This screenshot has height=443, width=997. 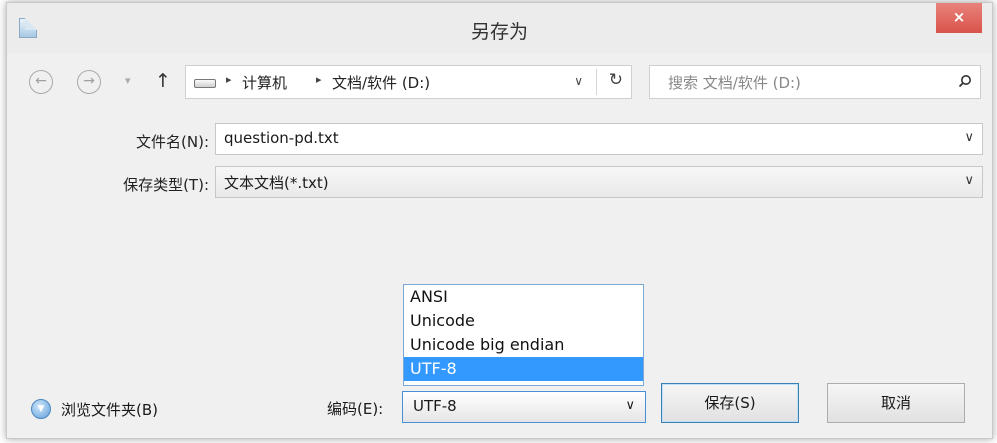 I want to click on up-arrow-icon: ↑, so click(x=163, y=81).